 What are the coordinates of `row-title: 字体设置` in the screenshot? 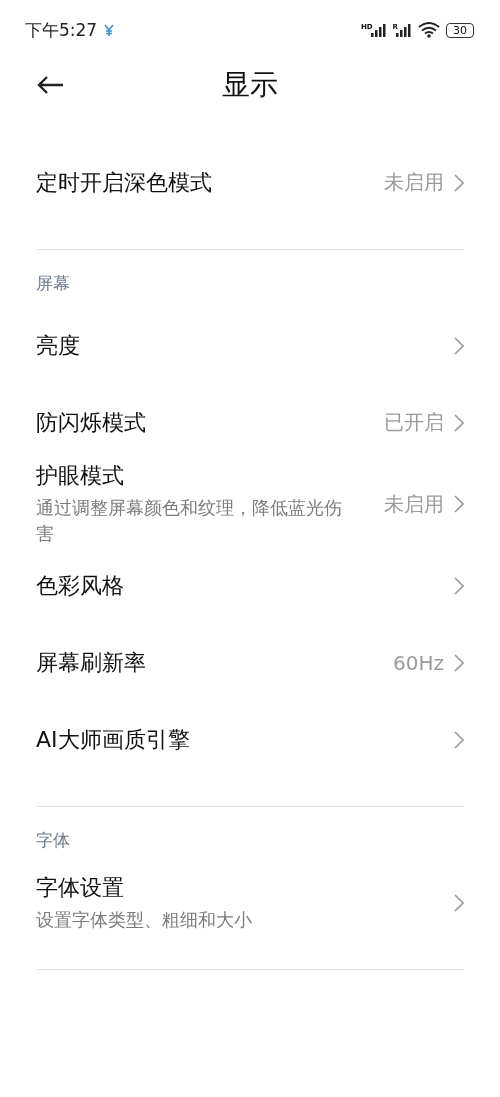 It's located at (80, 887).